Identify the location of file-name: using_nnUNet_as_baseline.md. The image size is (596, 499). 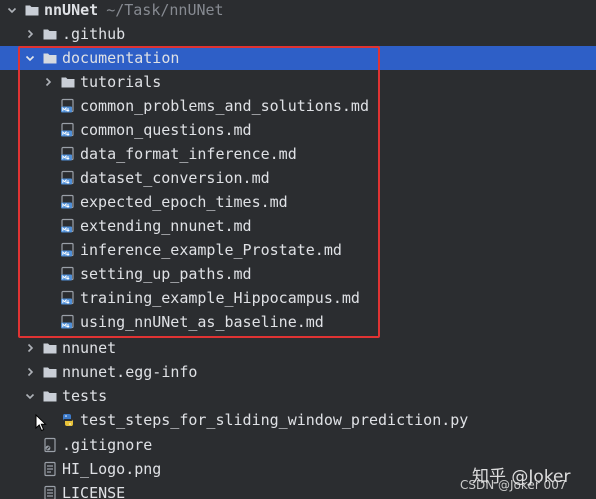
(202, 322).